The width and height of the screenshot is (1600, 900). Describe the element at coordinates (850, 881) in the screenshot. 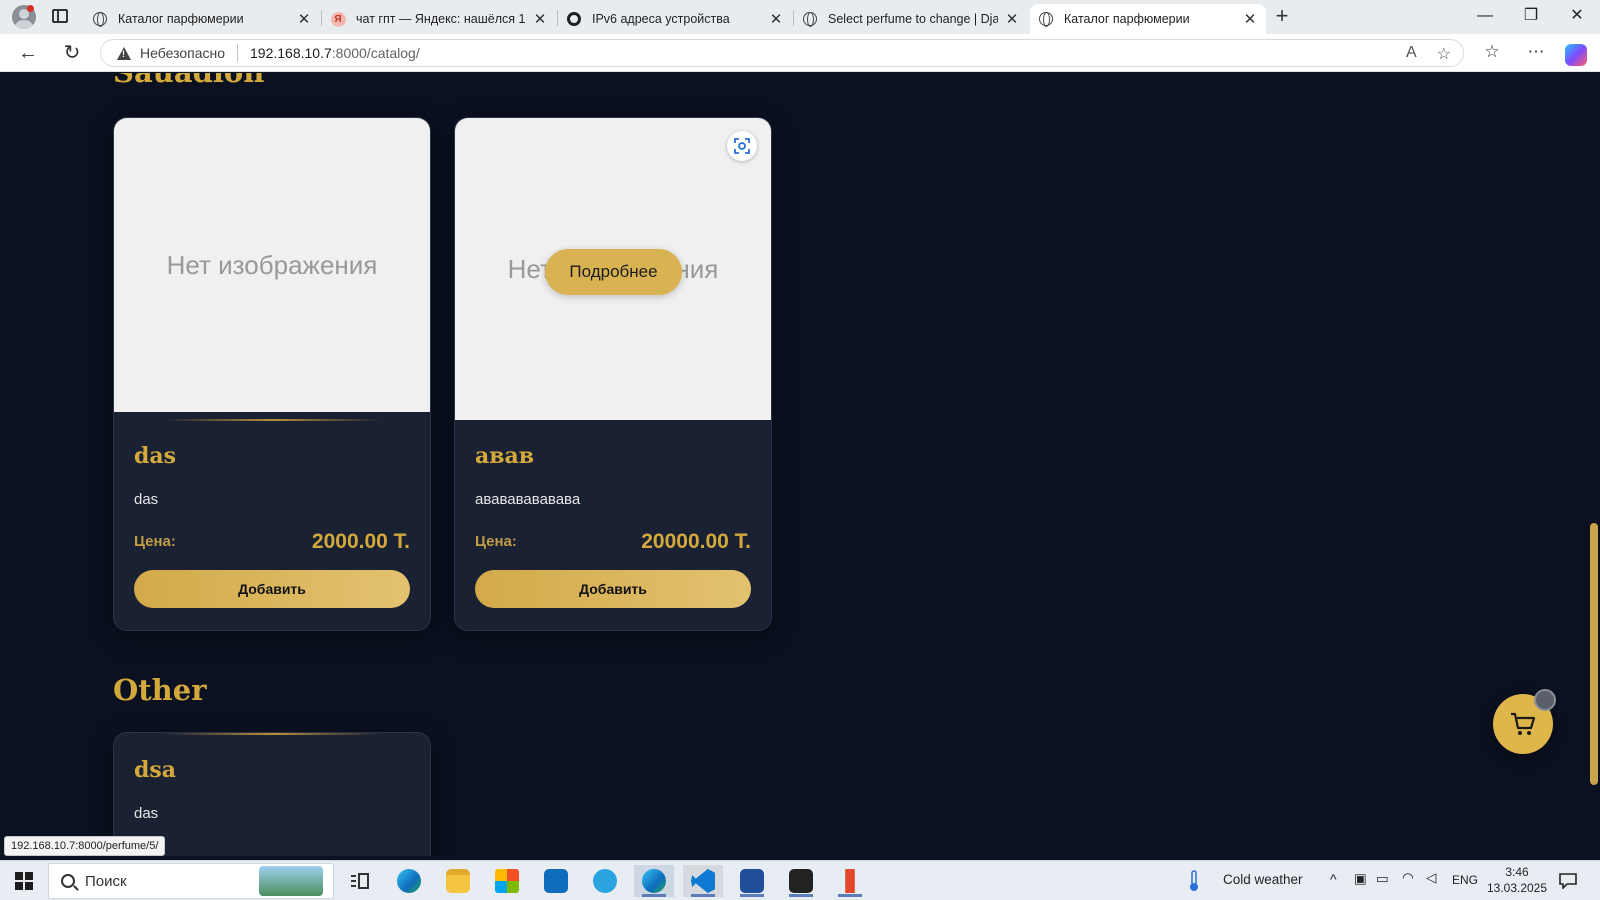

I see `git-app-icon` at that location.